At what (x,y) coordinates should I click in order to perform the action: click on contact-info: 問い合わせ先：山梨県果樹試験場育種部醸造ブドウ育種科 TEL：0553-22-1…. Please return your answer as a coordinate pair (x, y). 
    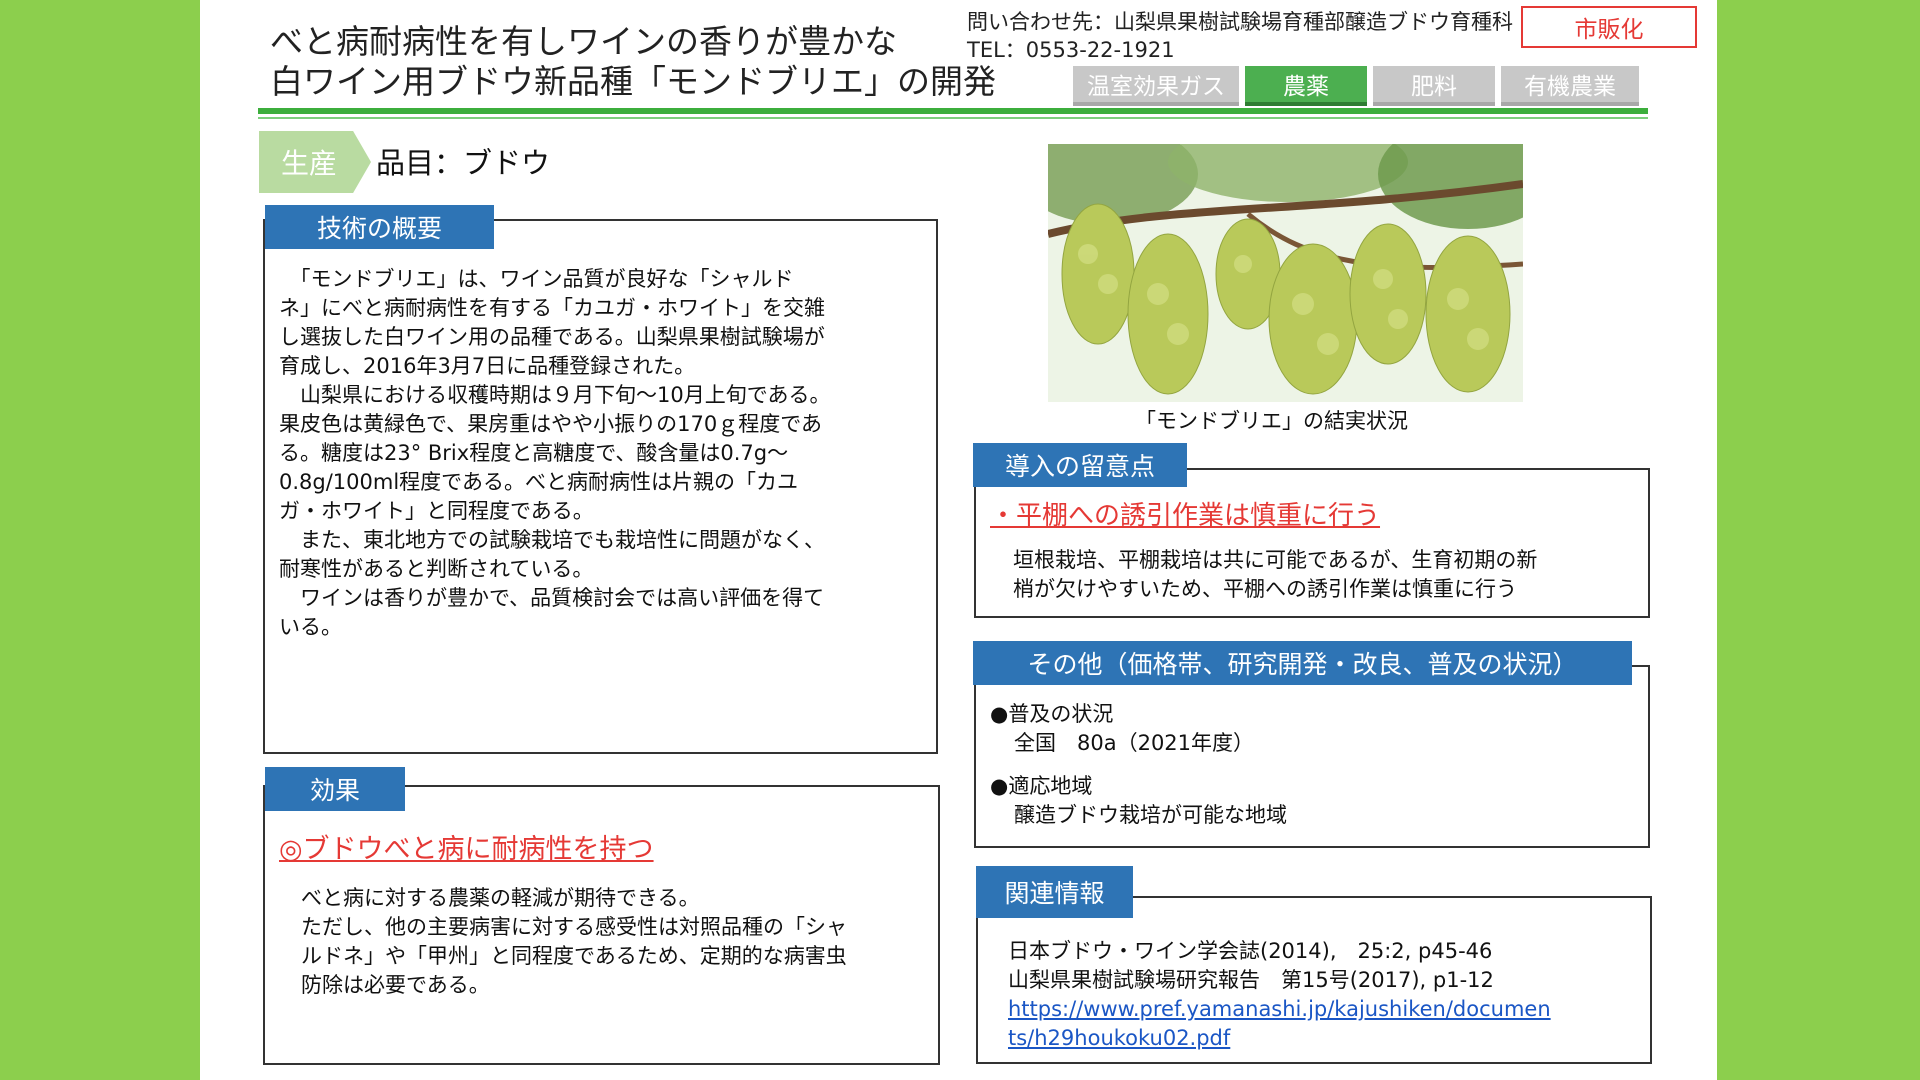
    Looking at the image, I should click on (1240, 36).